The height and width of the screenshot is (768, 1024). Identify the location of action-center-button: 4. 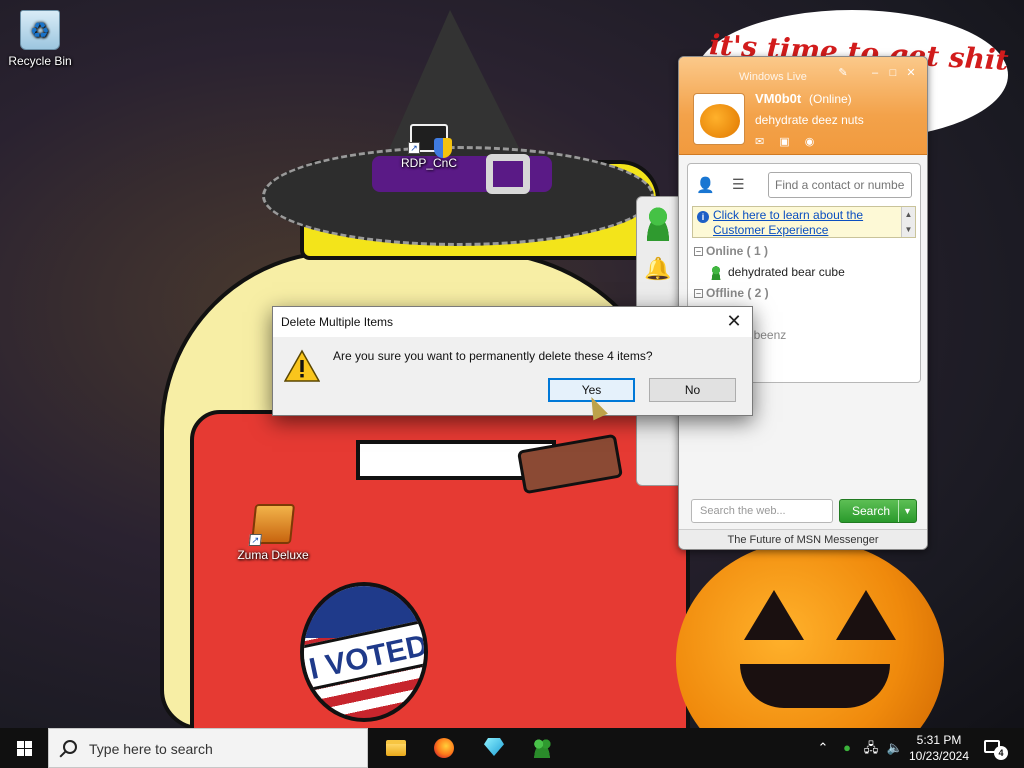
(994, 748).